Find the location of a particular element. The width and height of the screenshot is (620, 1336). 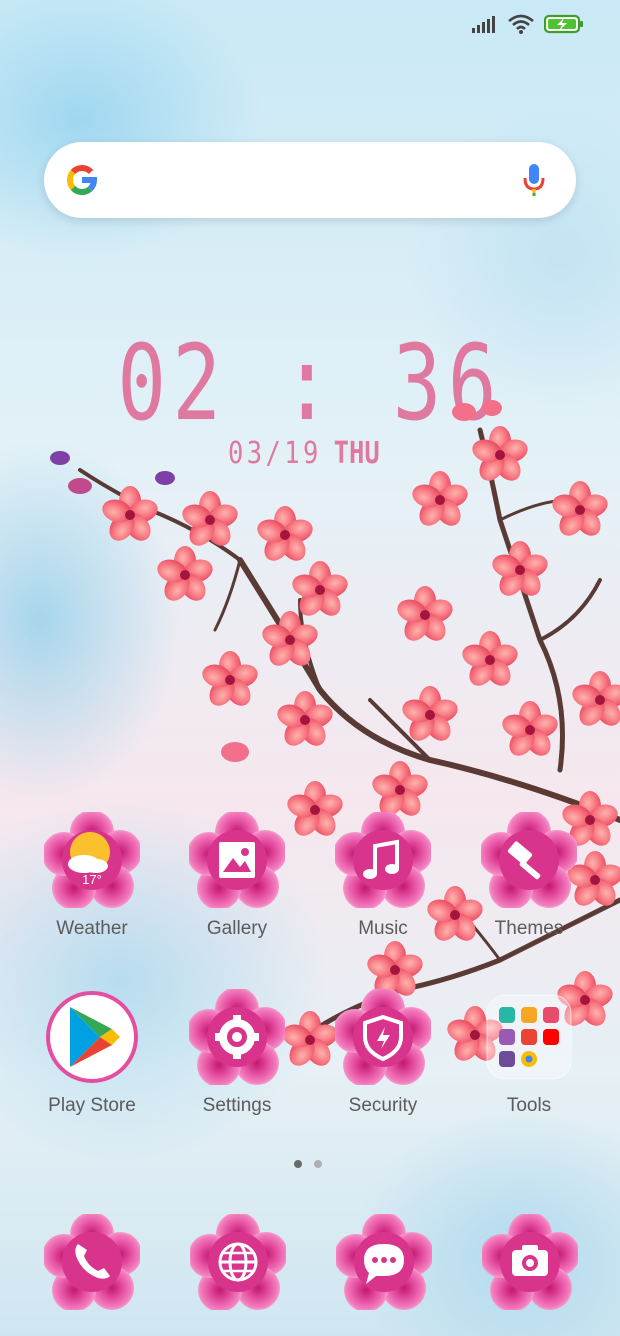

app-weather: 17° Weather is located at coordinates (92, 875).